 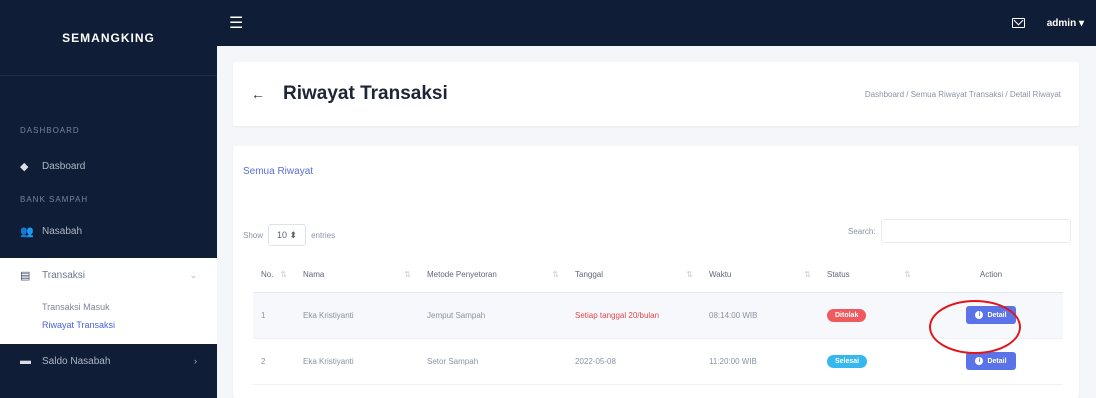 I want to click on search-control: Search:, so click(x=959, y=231).